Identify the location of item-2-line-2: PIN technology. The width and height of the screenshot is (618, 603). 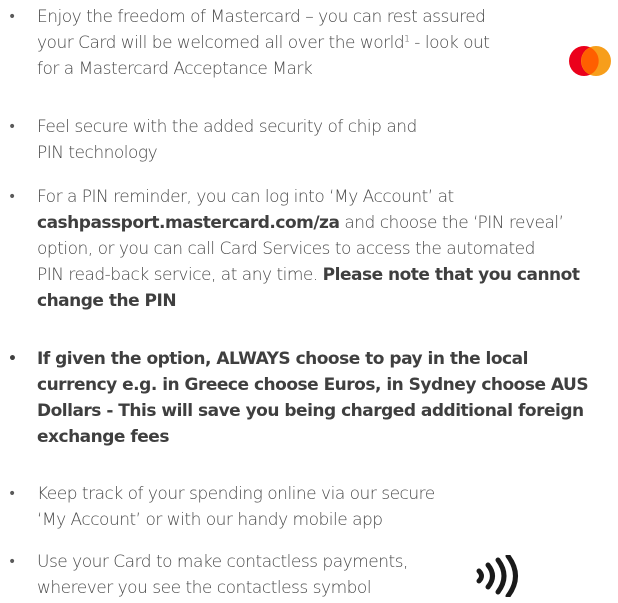
(97, 153).